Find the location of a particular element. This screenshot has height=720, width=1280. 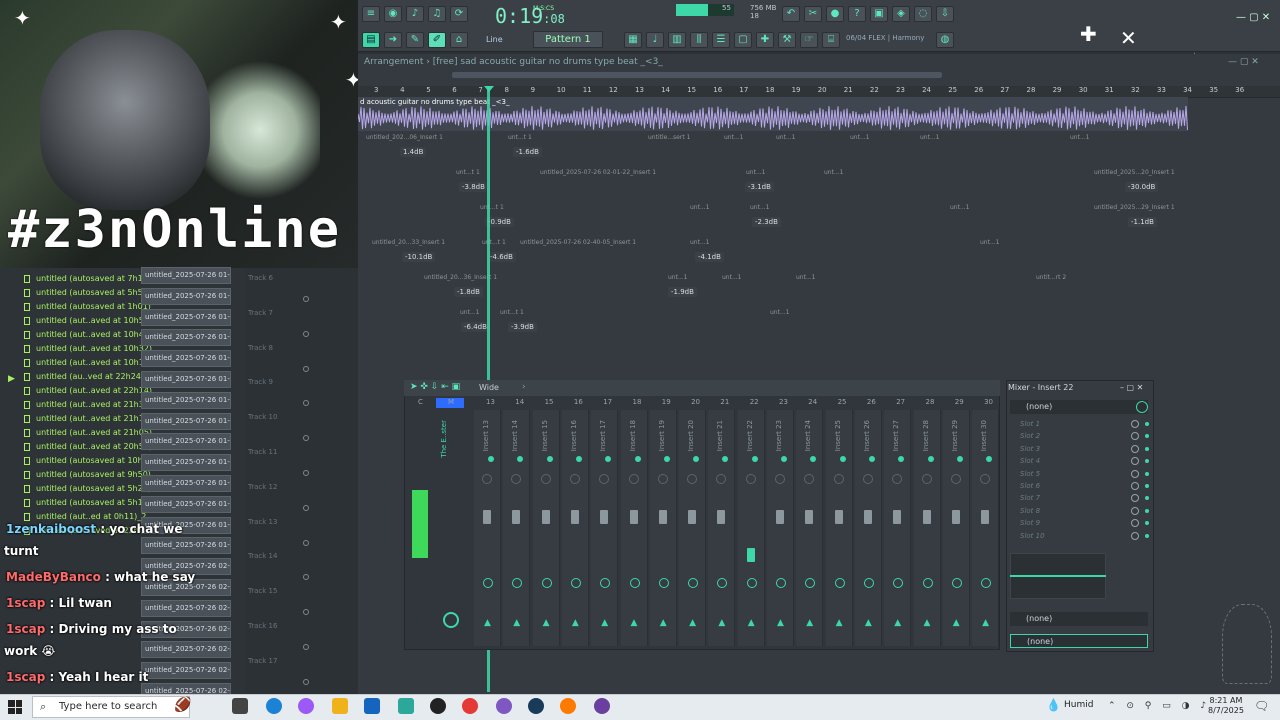

arrow-tool-button: ➜ is located at coordinates (393, 40).